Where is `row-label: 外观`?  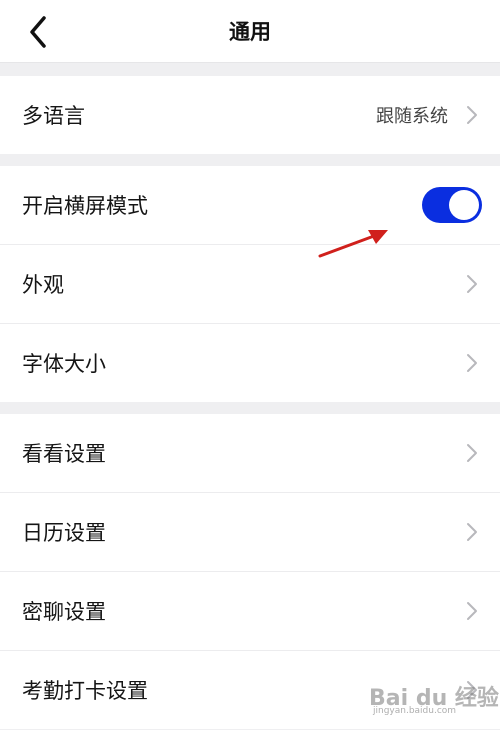 row-label: 外观 is located at coordinates (43, 285).